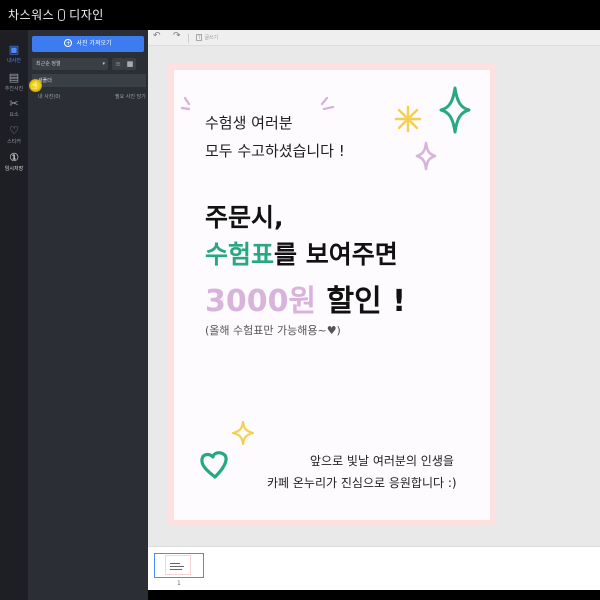 The width and height of the screenshot is (600, 600). I want to click on ticket-highlight: 수험표, so click(240, 254).